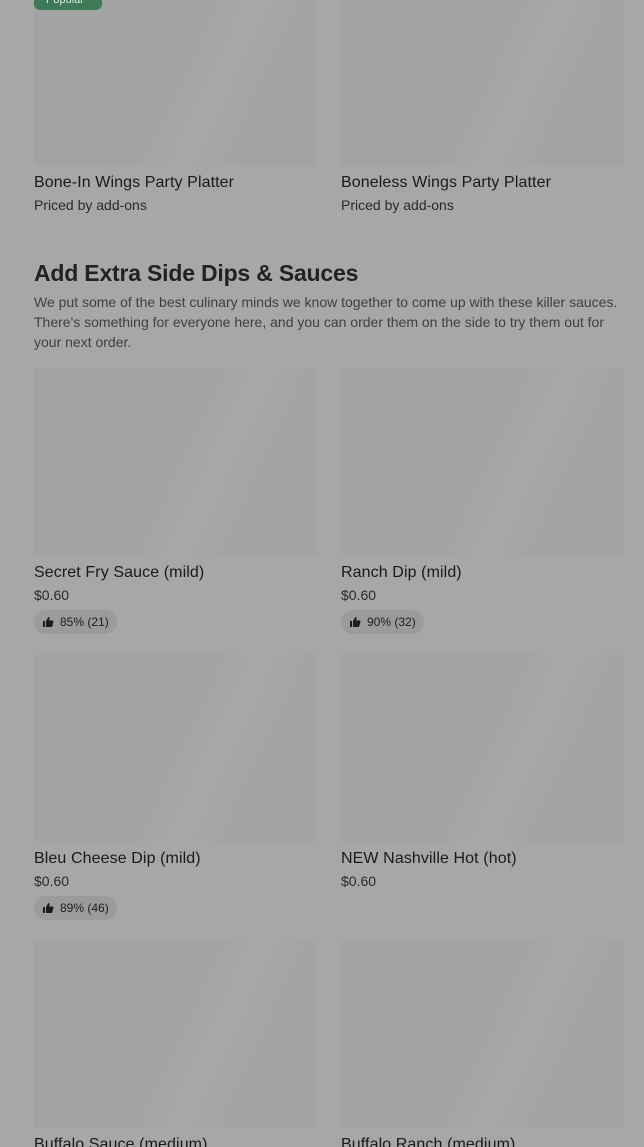 This screenshot has height=1147, width=644. Describe the element at coordinates (429, 858) in the screenshot. I see `item-title: NEW Nashville Hot (hot)` at that location.